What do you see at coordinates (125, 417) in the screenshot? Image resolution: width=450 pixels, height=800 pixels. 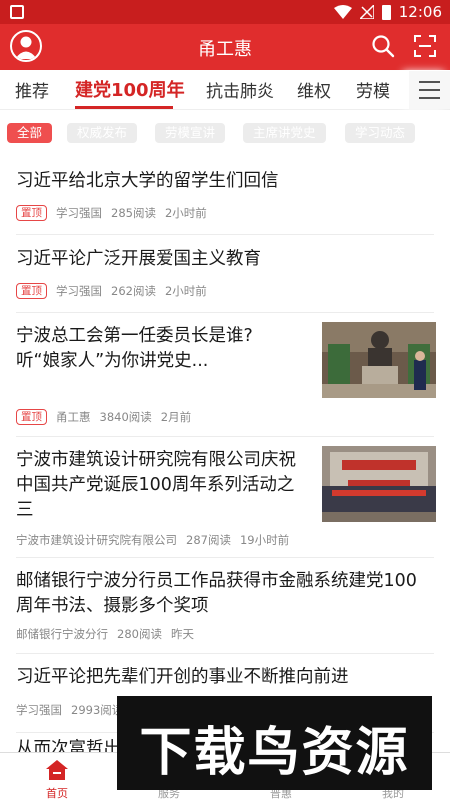 I see `news-reads: 3840阅读` at bounding box center [125, 417].